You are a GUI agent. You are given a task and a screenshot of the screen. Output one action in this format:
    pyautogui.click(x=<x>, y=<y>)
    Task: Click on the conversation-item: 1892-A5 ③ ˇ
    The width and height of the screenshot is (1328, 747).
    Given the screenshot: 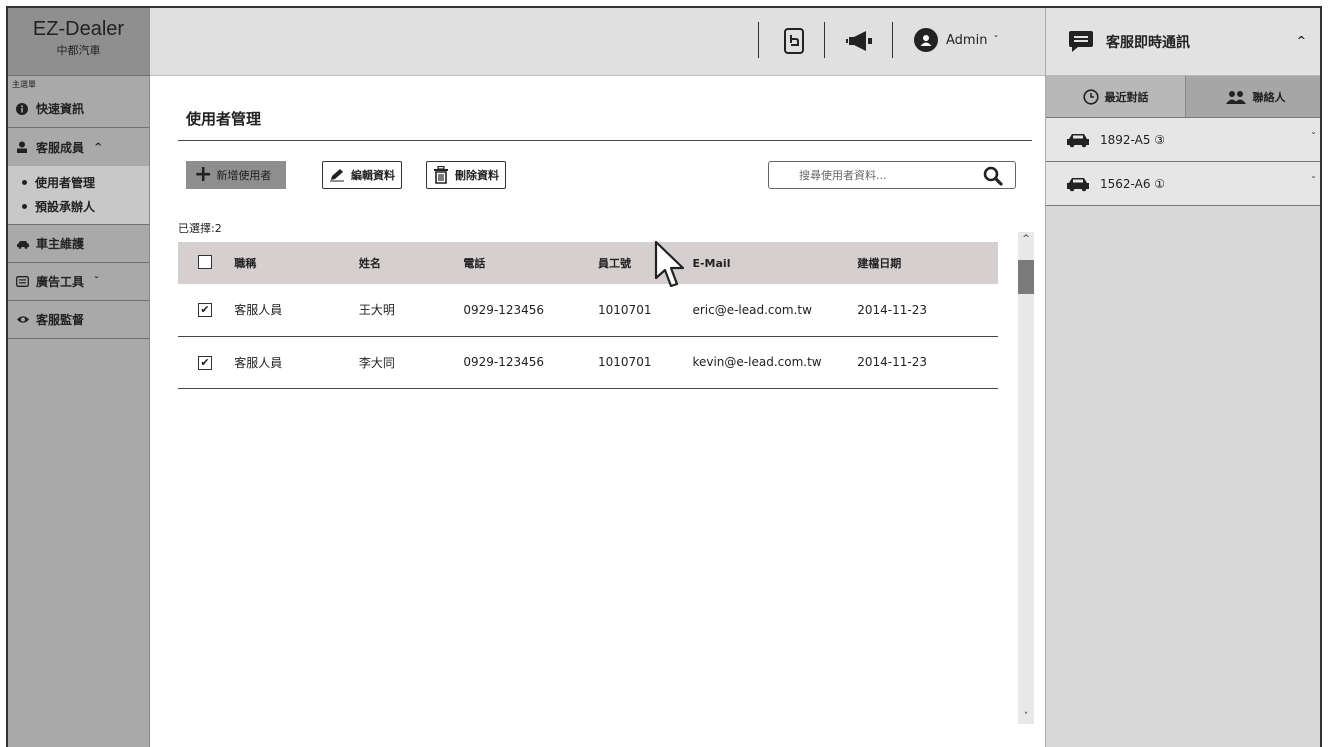 What is the action you would take?
    pyautogui.click(x=1183, y=140)
    